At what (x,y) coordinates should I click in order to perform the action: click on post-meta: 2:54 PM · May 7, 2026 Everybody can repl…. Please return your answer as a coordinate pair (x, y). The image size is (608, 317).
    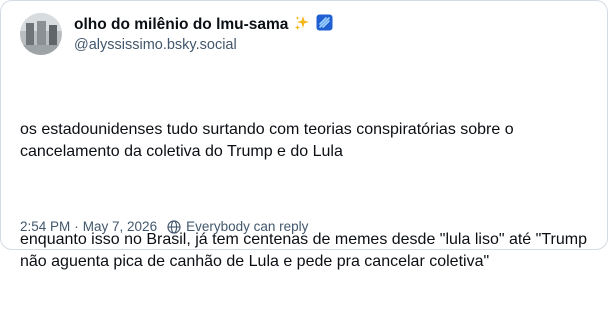
    Looking at the image, I should click on (164, 226).